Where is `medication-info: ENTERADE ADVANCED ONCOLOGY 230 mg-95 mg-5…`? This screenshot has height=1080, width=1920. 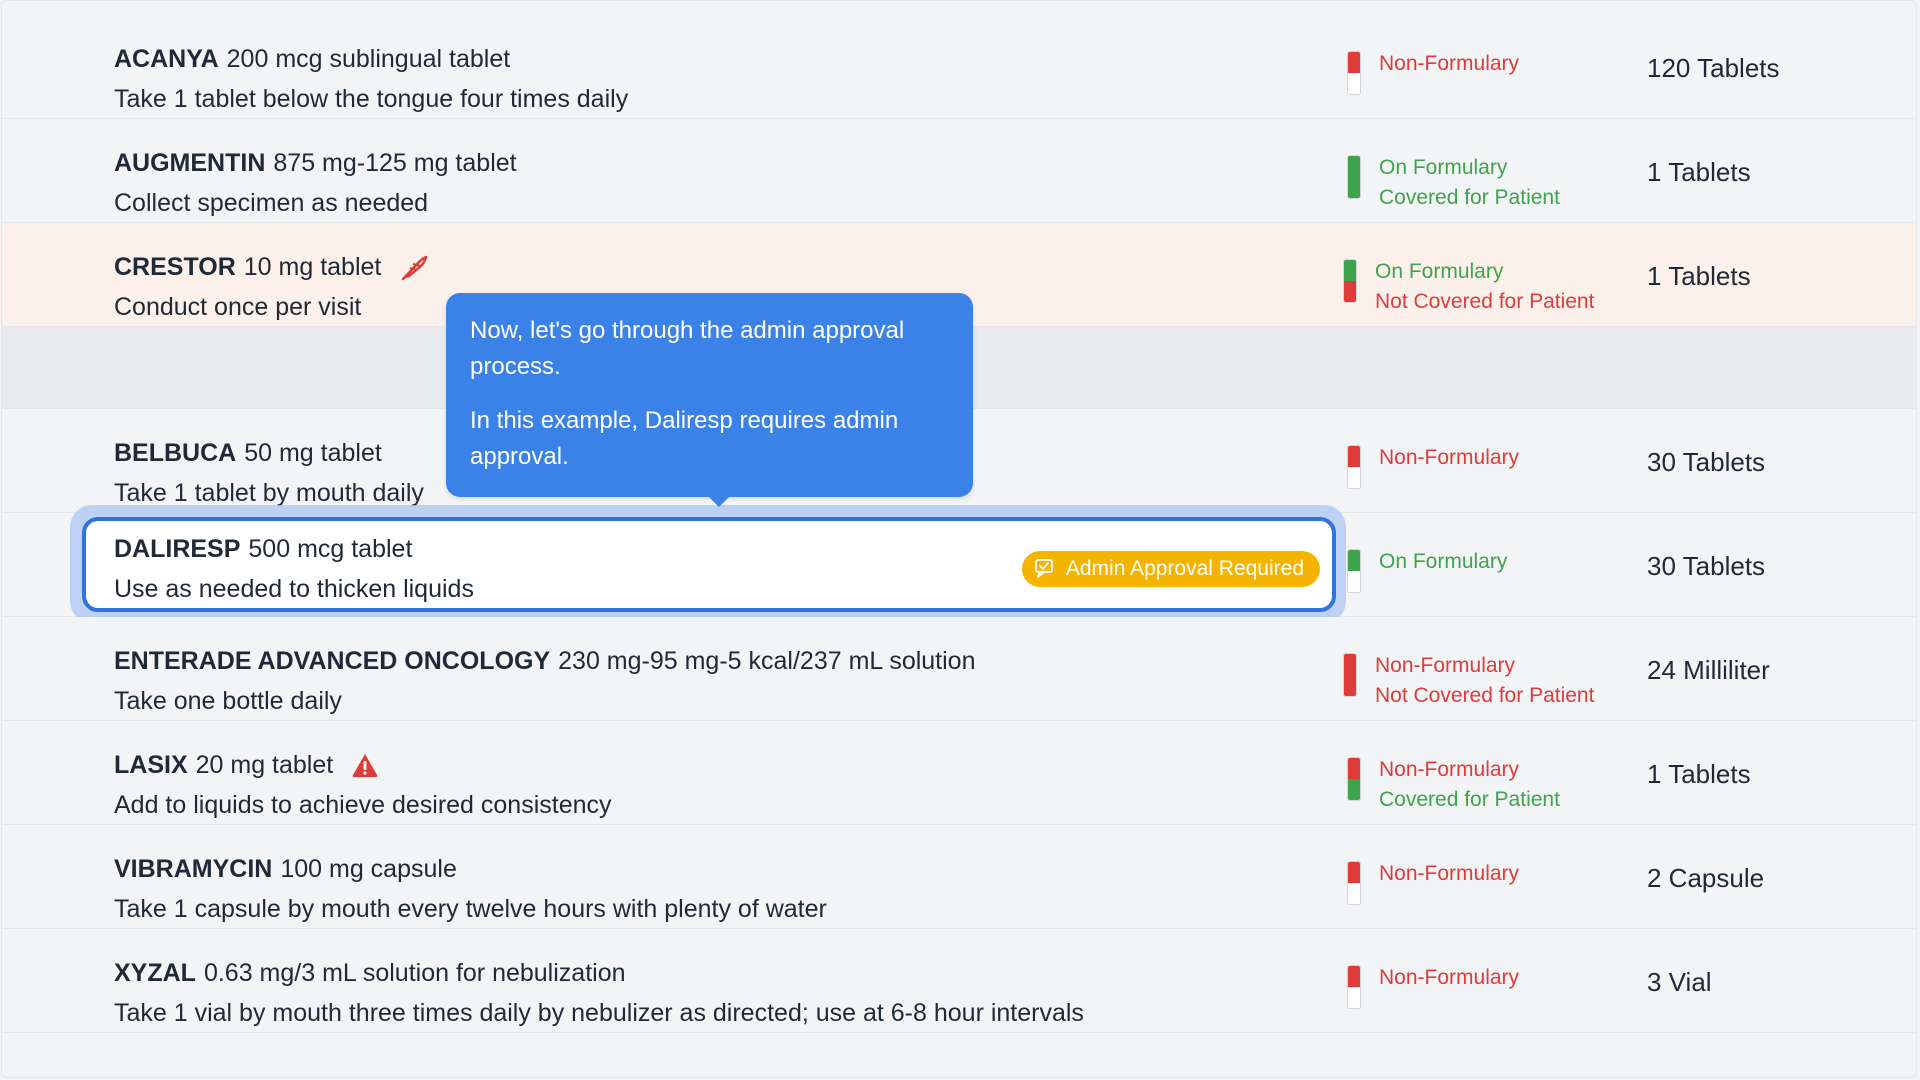 medication-info: ENTERADE ADVANCED ONCOLOGY 230 mg-95 mg-5… is located at coordinates (545, 681).